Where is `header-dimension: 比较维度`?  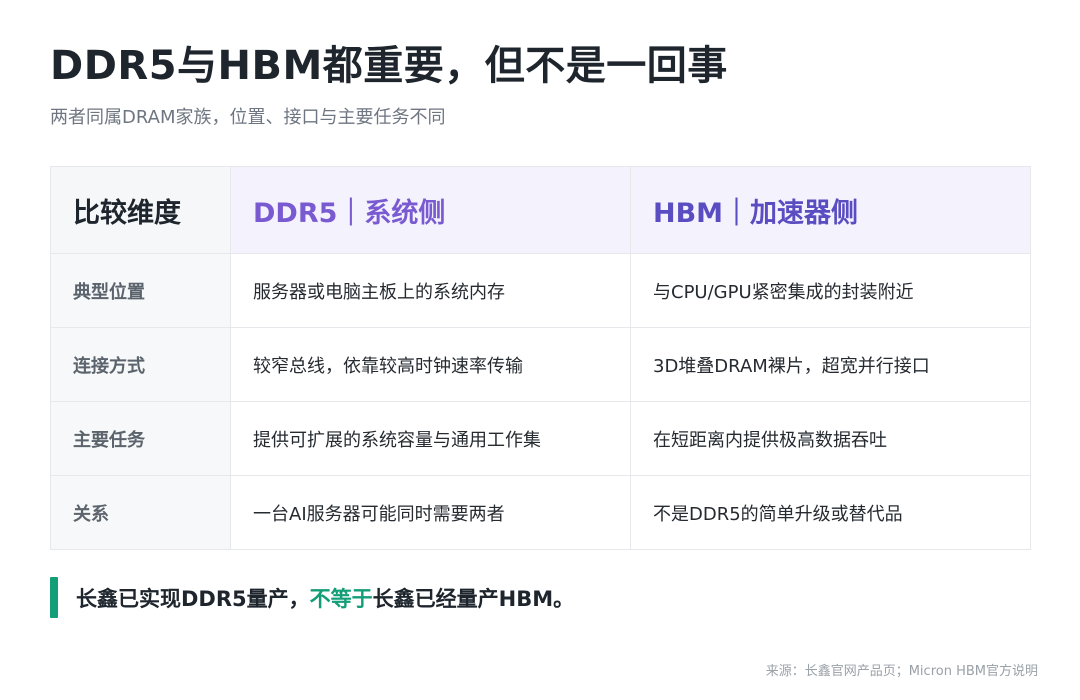
header-dimension: 比较维度 is located at coordinates (140, 210).